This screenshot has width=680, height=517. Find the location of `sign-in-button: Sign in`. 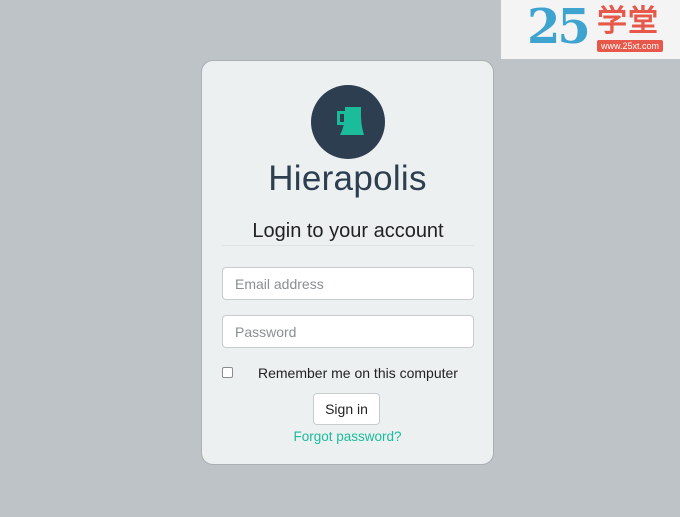

sign-in-button: Sign in is located at coordinates (346, 409).